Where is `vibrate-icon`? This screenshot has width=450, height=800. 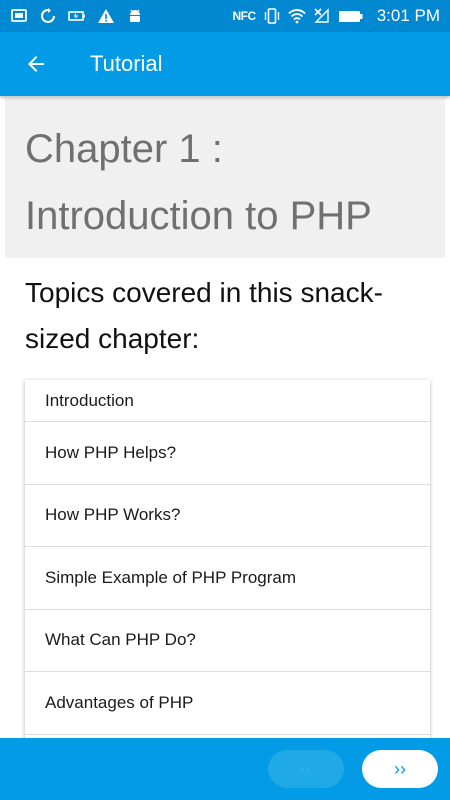 vibrate-icon is located at coordinates (272, 16).